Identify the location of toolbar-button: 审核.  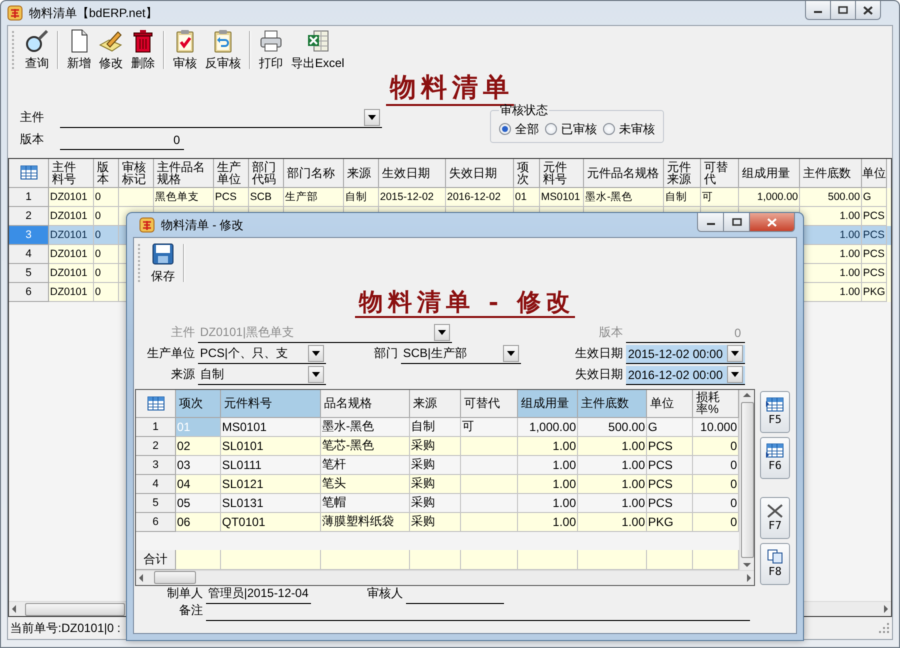
(185, 50).